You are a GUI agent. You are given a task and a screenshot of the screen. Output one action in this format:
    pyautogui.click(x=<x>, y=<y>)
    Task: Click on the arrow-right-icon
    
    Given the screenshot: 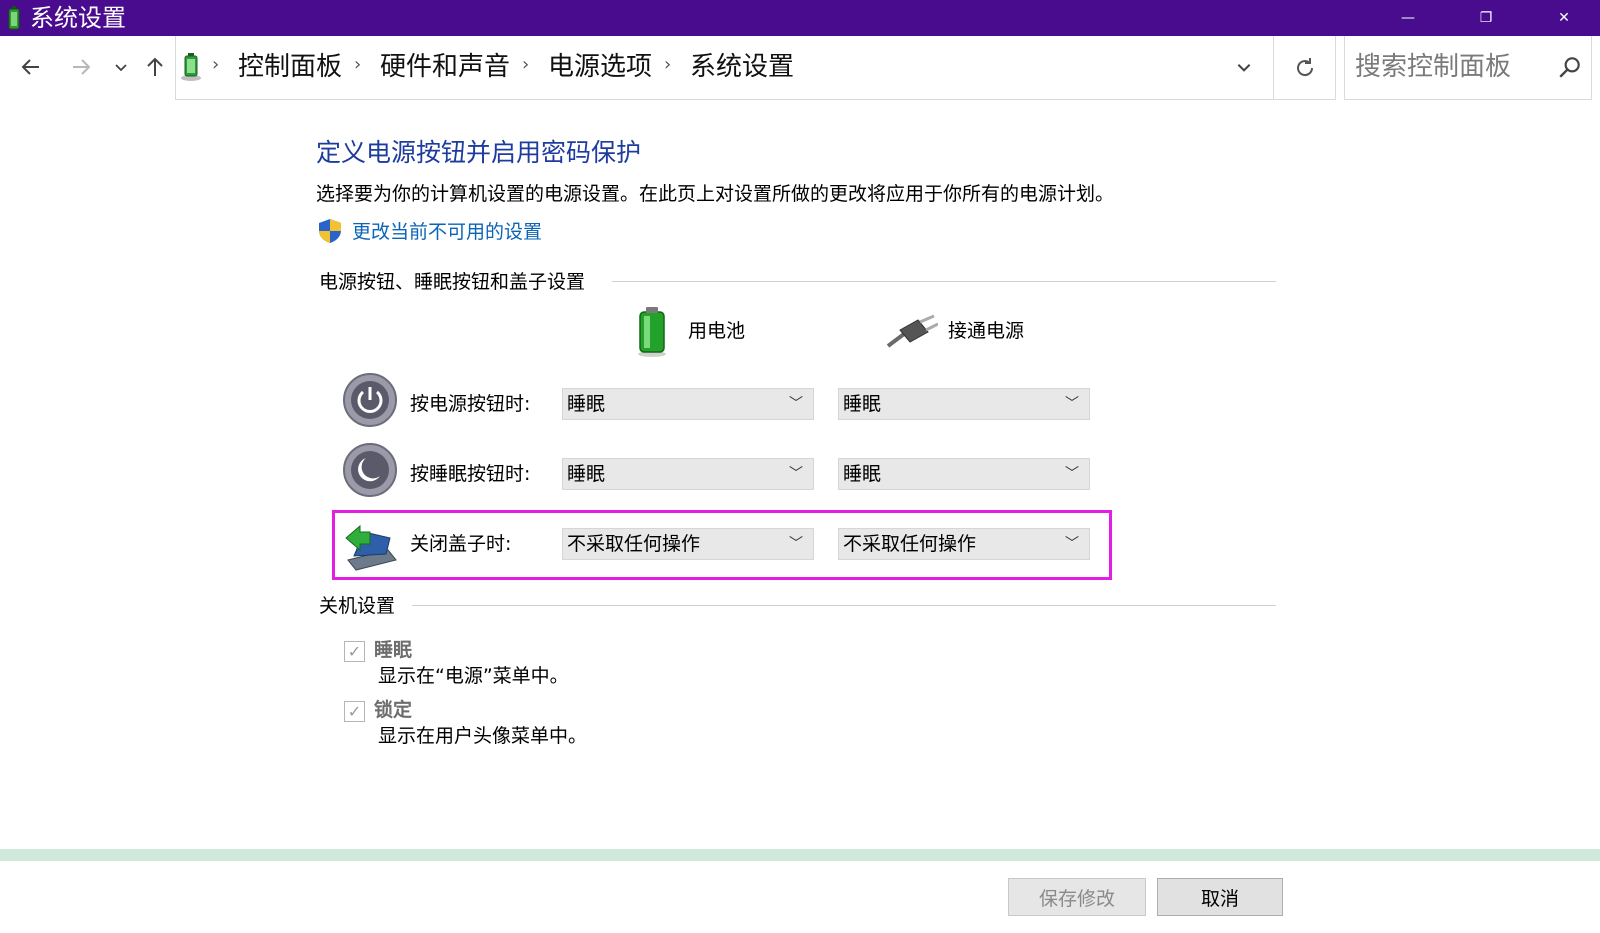 What is the action you would take?
    pyautogui.click(x=82, y=67)
    